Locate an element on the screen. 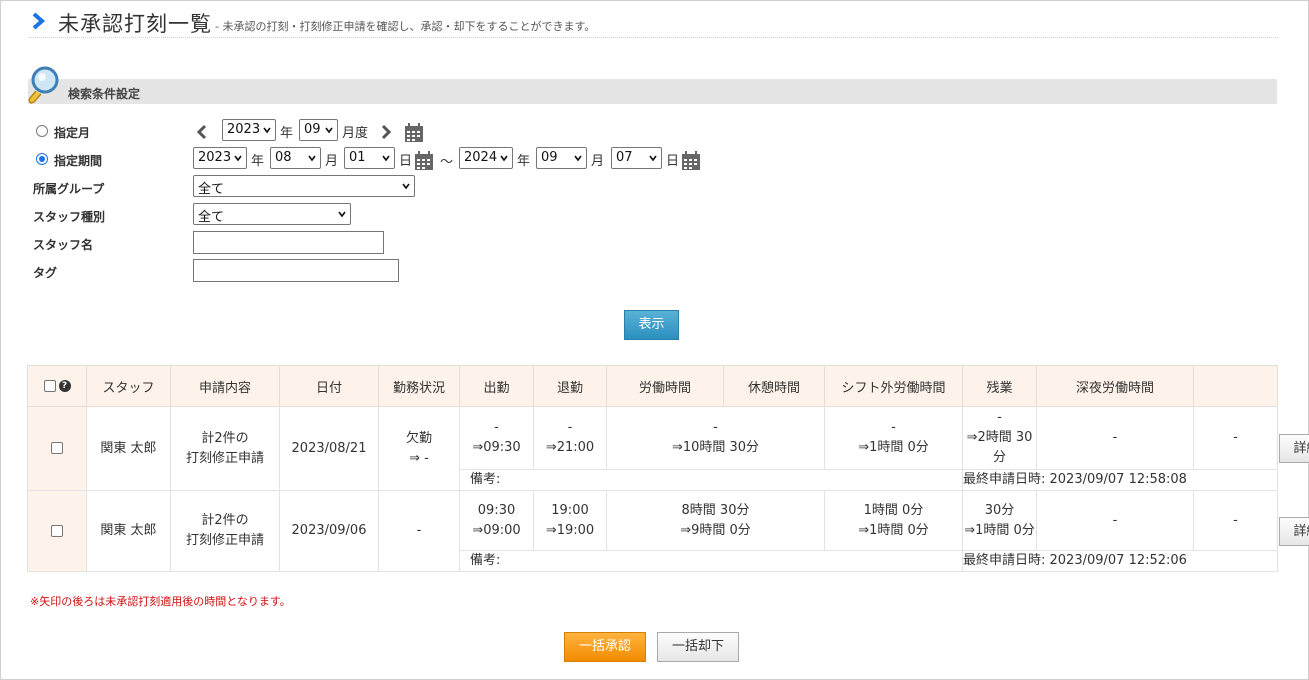 Image resolution: width=1309 pixels, height=680 pixels. clock-out-cell: - ⇒21:00 is located at coordinates (570, 438).